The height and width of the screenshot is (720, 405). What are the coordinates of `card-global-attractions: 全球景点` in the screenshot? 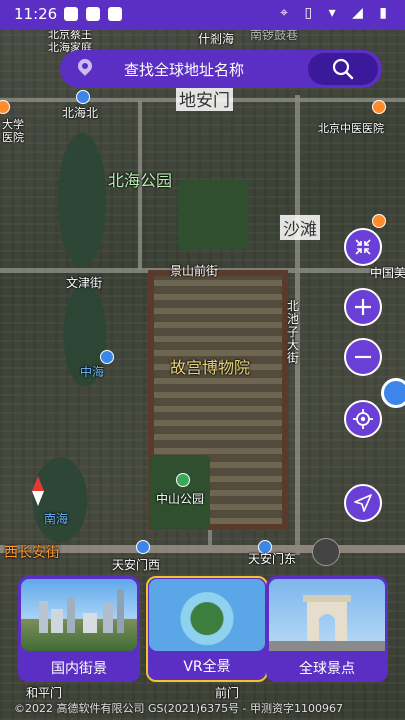 It's located at (327, 629).